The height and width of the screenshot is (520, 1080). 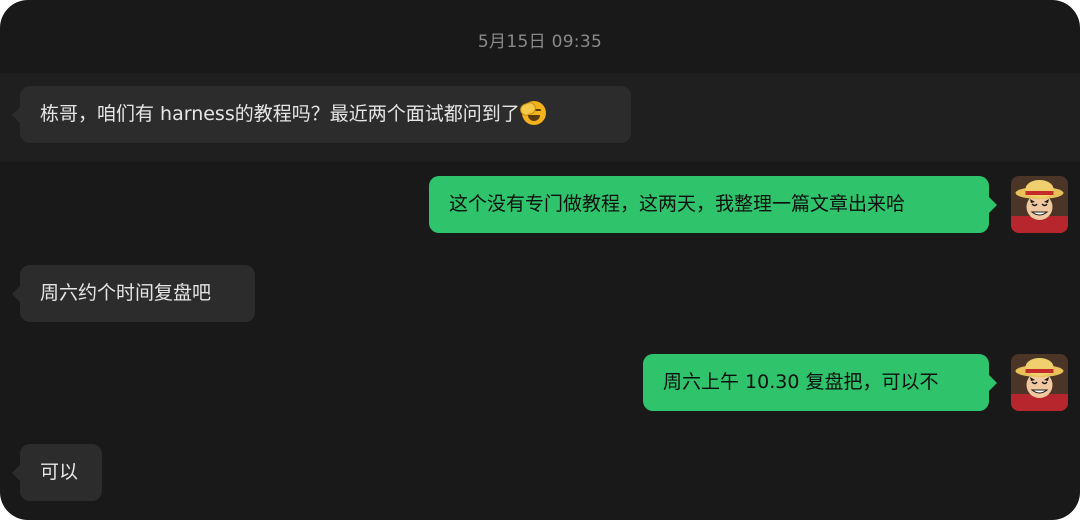 I want to click on incoming-message-bubble: 周六约个时间复盘吧, so click(x=133, y=293).